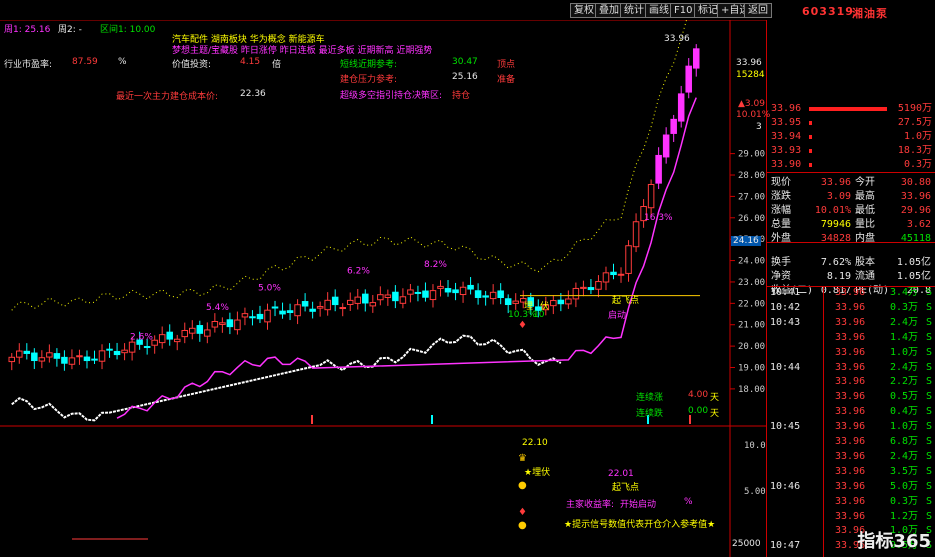  What do you see at coordinates (851, 472) in the screenshot?
I see `tick-row: 33.96 3.5万 S` at bounding box center [851, 472].